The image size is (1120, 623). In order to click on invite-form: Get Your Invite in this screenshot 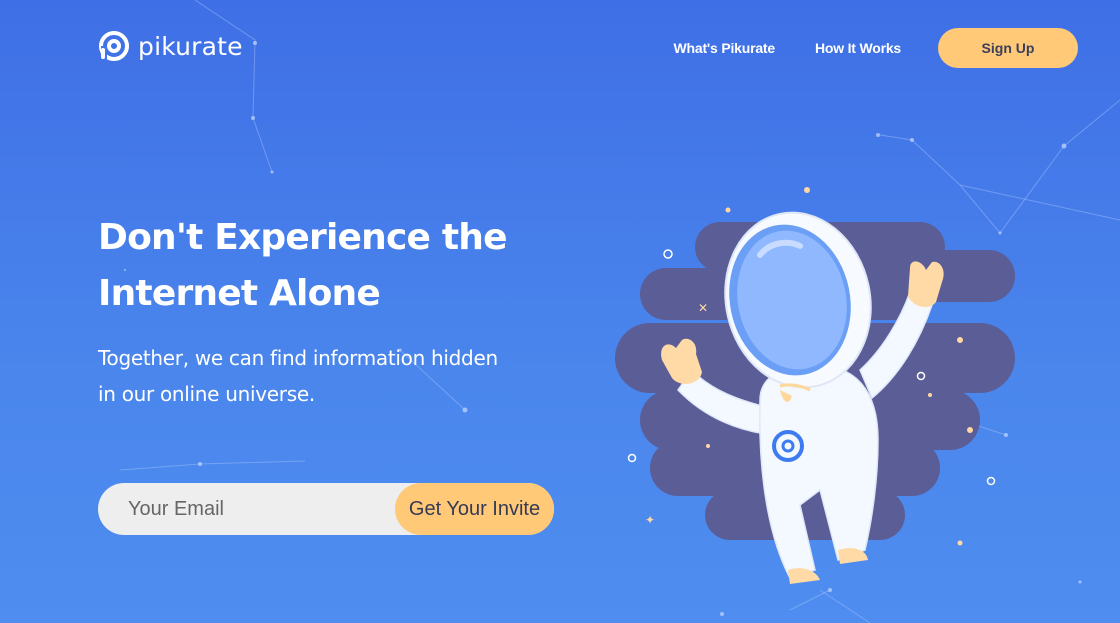, I will do `click(326, 509)`.